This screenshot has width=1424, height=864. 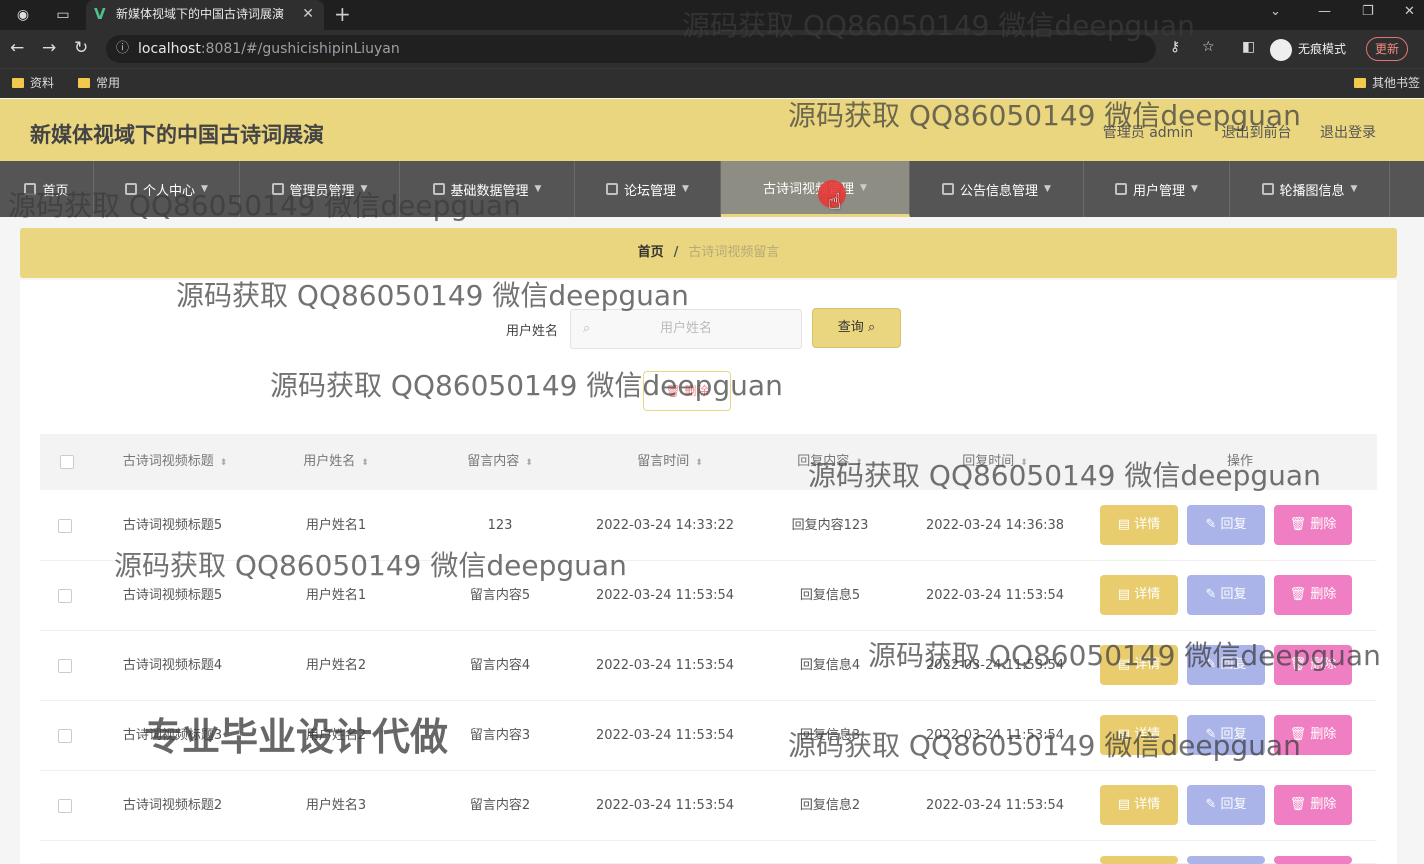 What do you see at coordinates (169, 49) in the screenshot?
I see `url-host: localhost` at bounding box center [169, 49].